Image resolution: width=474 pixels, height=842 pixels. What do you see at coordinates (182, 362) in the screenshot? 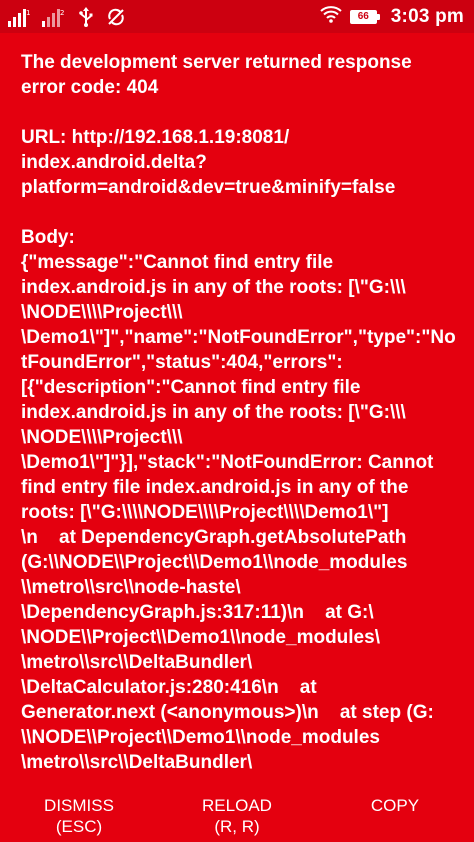
I see `error-body-line: tFoundError","status":404,"errors":` at bounding box center [182, 362].